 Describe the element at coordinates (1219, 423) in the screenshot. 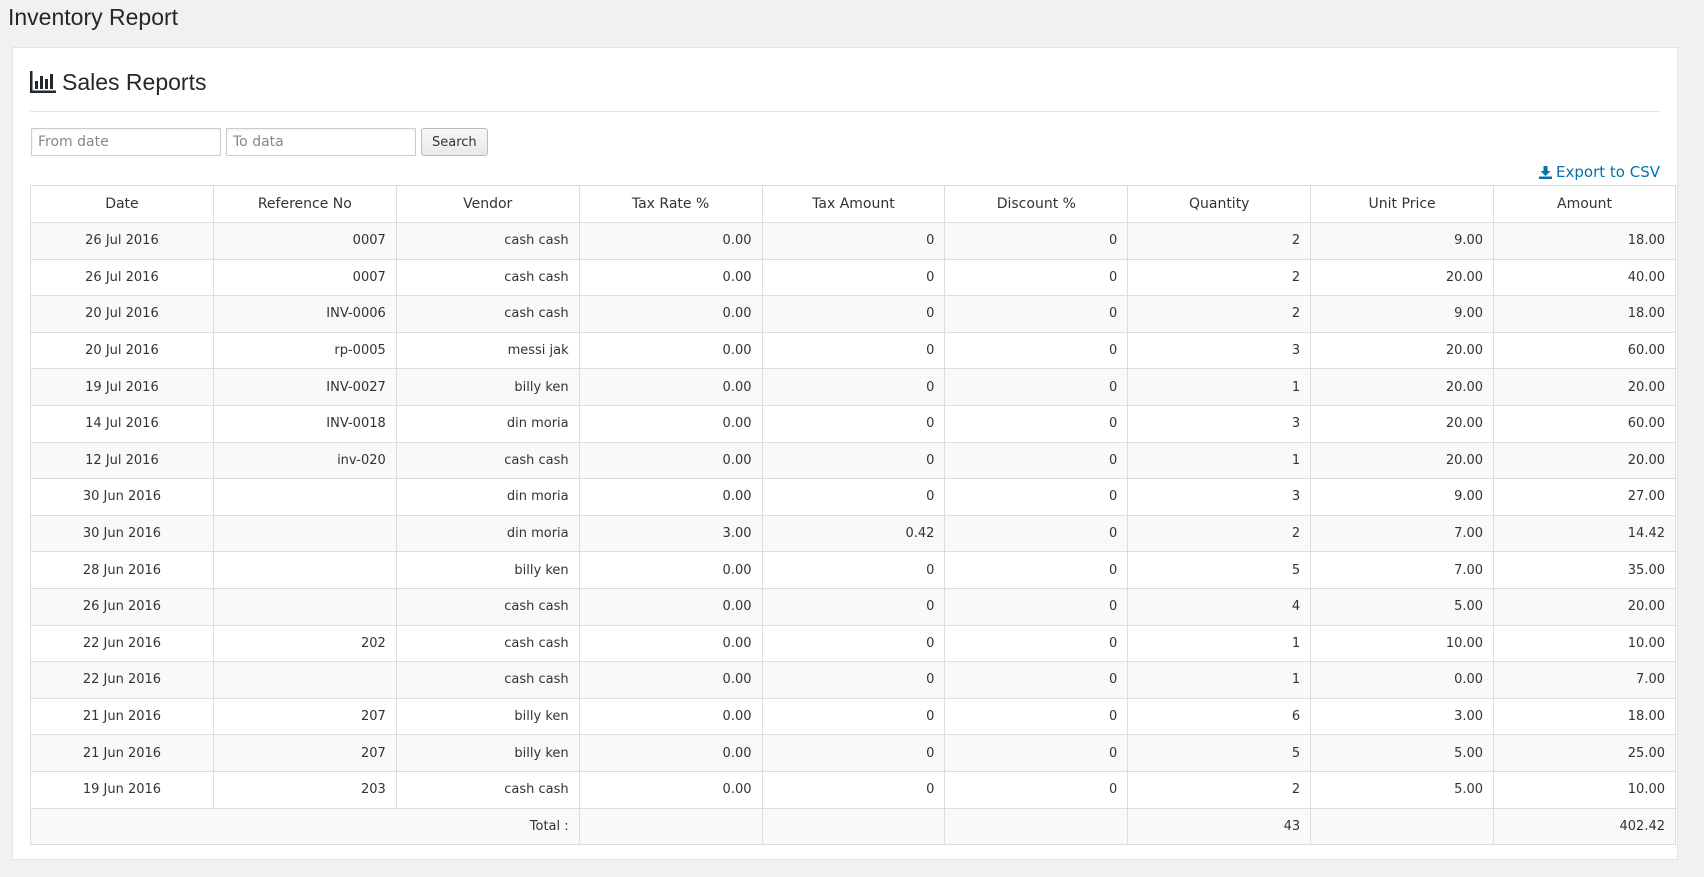

I see `quantity-cell: 3` at that location.